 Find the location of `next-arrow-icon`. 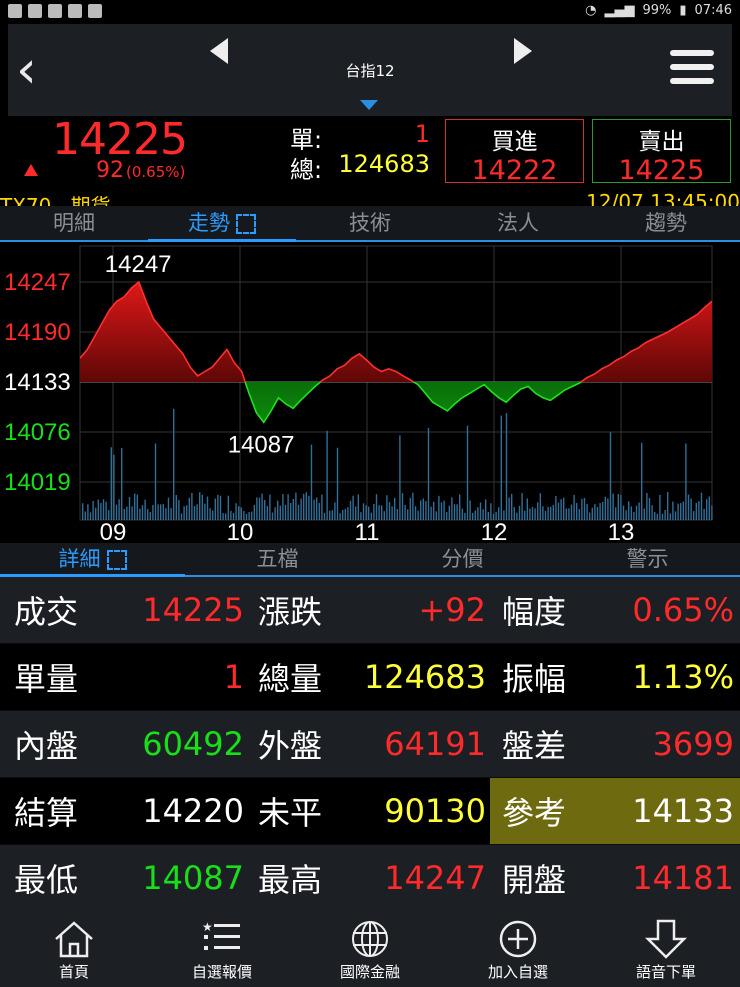

next-arrow-icon is located at coordinates (523, 51).